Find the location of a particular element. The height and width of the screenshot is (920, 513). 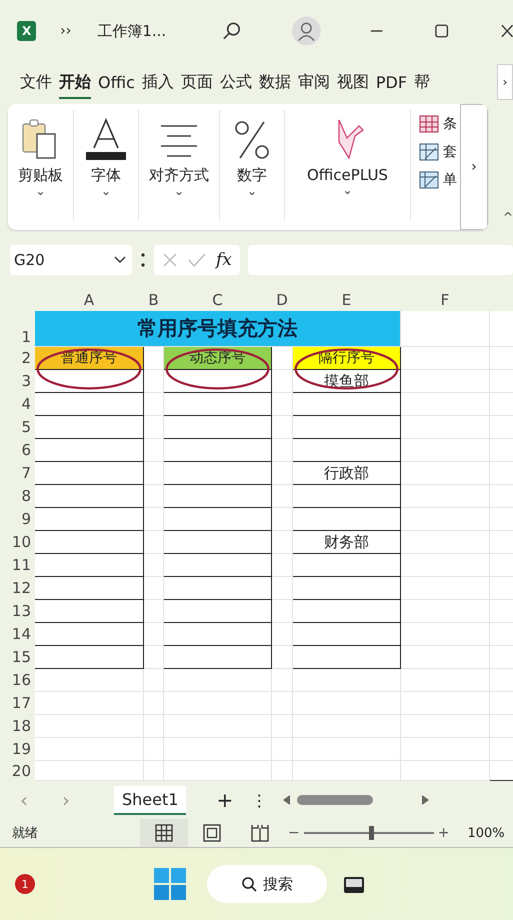

avatar-icon is located at coordinates (306, 31).